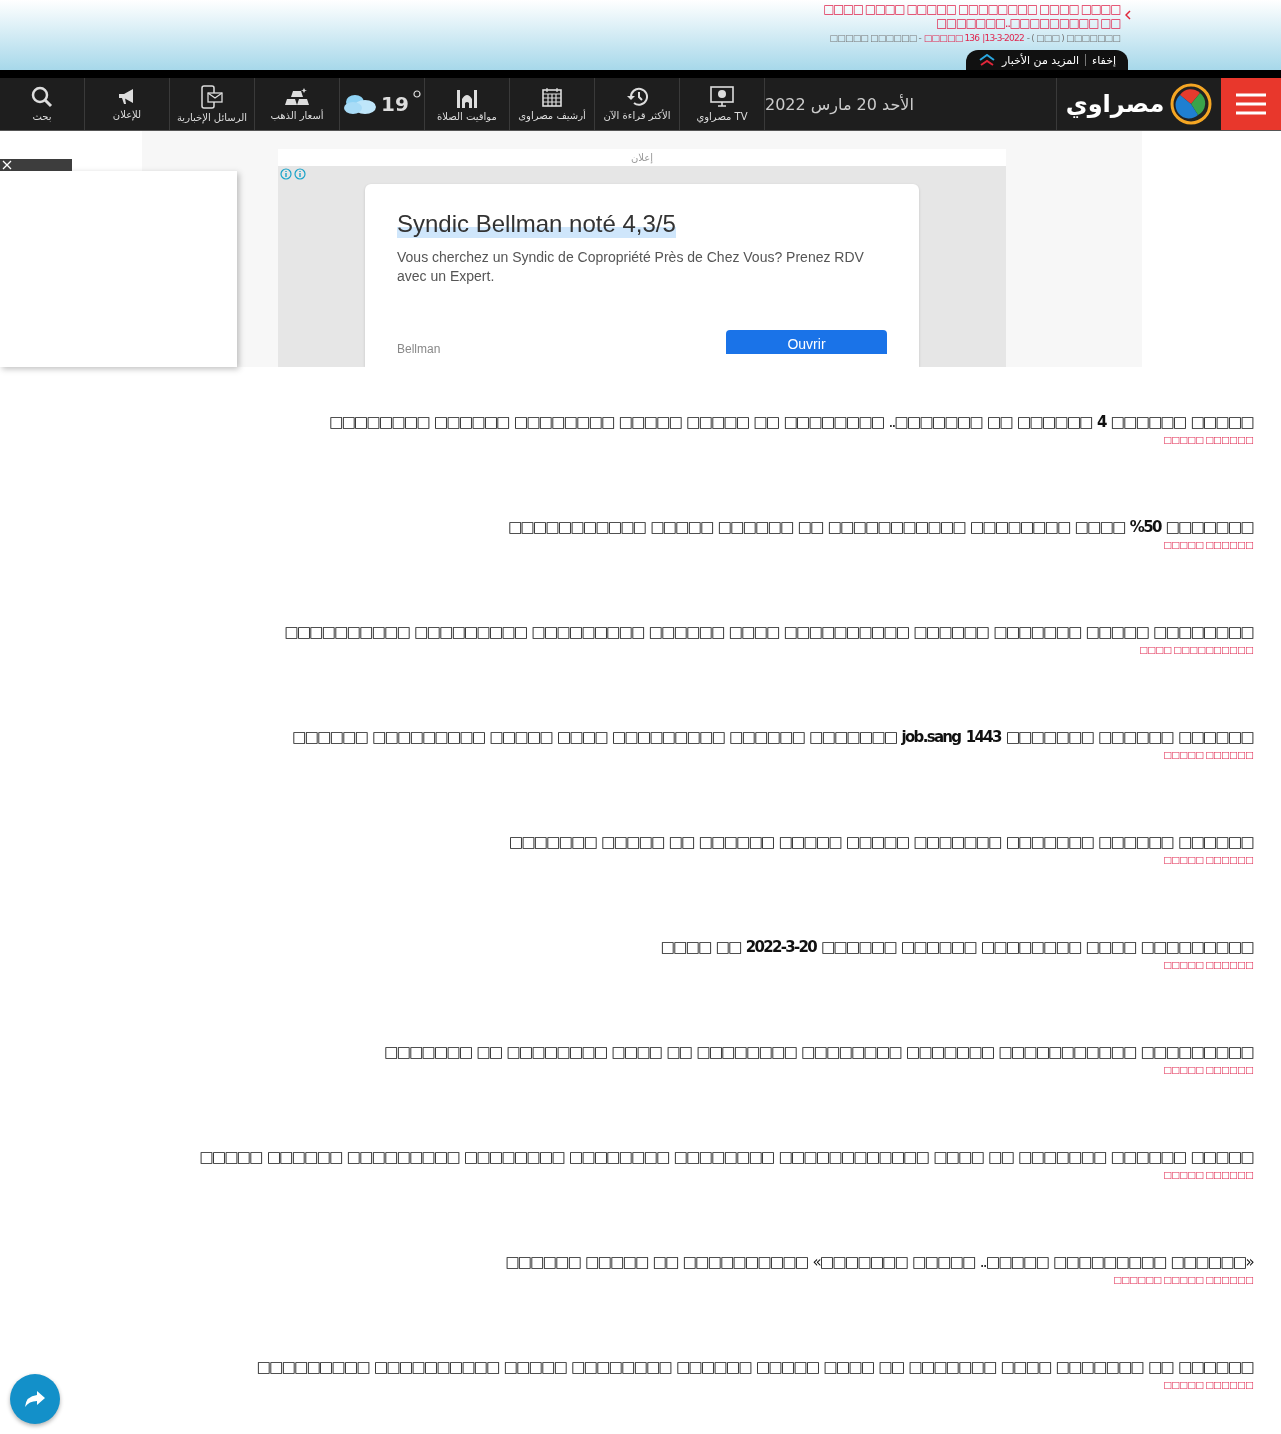 This screenshot has height=1434, width=1281. I want to click on close-icon, so click(7, 165).